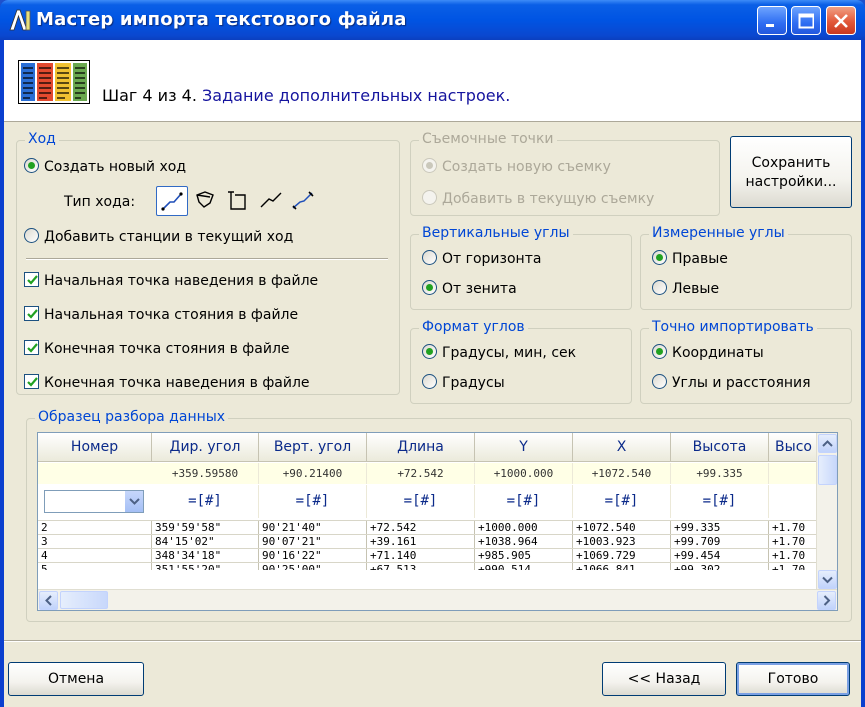 This screenshot has width=865, height=707. Describe the element at coordinates (313, 555) in the screenshot. I see `table-cell: 90'16'22"` at that location.